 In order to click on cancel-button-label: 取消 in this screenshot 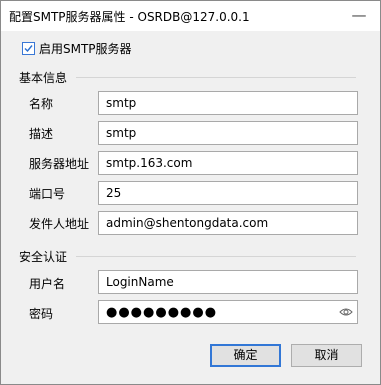, I will do `click(326, 355)`.